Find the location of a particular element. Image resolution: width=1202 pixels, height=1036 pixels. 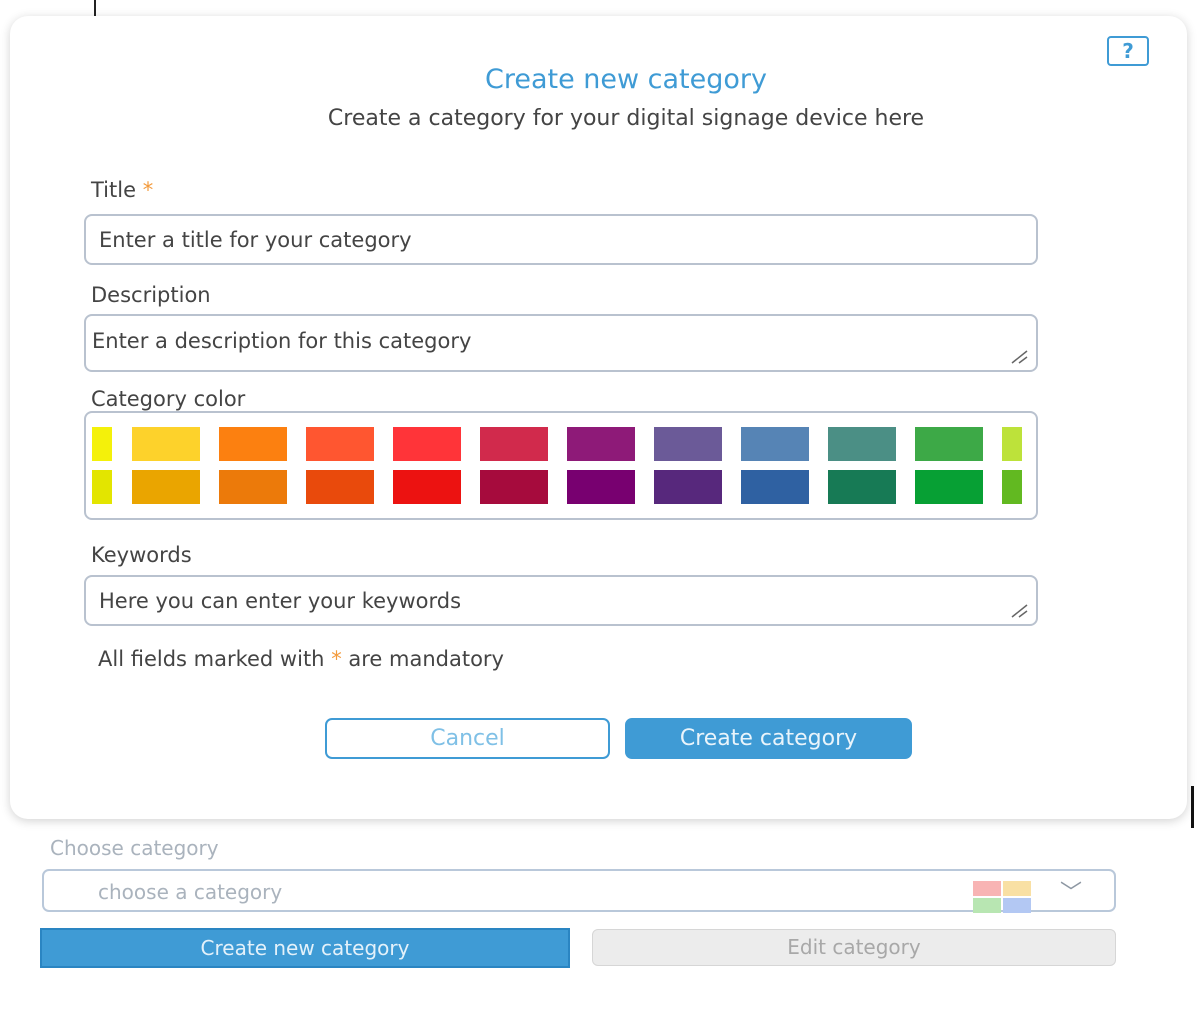

keywords-textarea: Here you can enter your keywords is located at coordinates (561, 600).